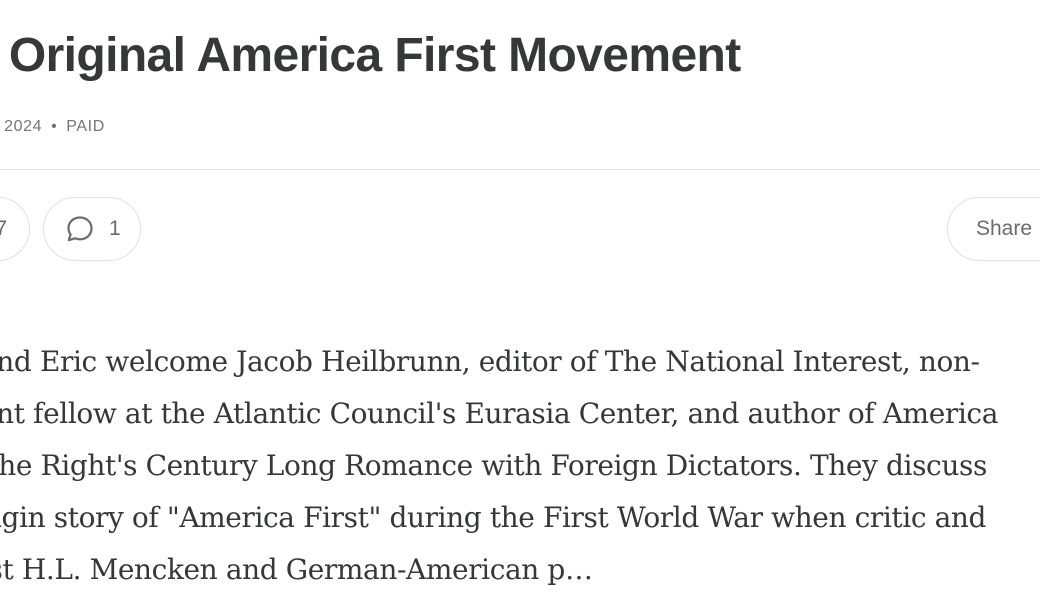 The image size is (1040, 602). What do you see at coordinates (85, 126) in the screenshot?
I see `paid-badge: PAID` at bounding box center [85, 126].